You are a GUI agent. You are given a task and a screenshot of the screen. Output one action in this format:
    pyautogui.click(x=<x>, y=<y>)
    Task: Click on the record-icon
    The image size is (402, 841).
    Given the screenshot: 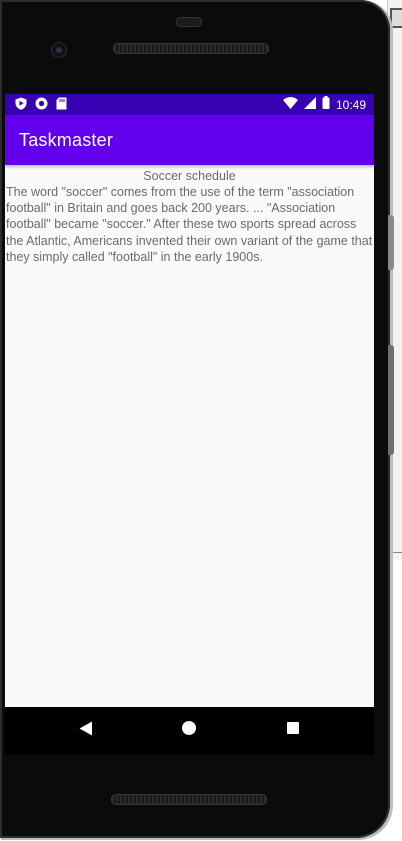 What is the action you would take?
    pyautogui.click(x=41, y=106)
    